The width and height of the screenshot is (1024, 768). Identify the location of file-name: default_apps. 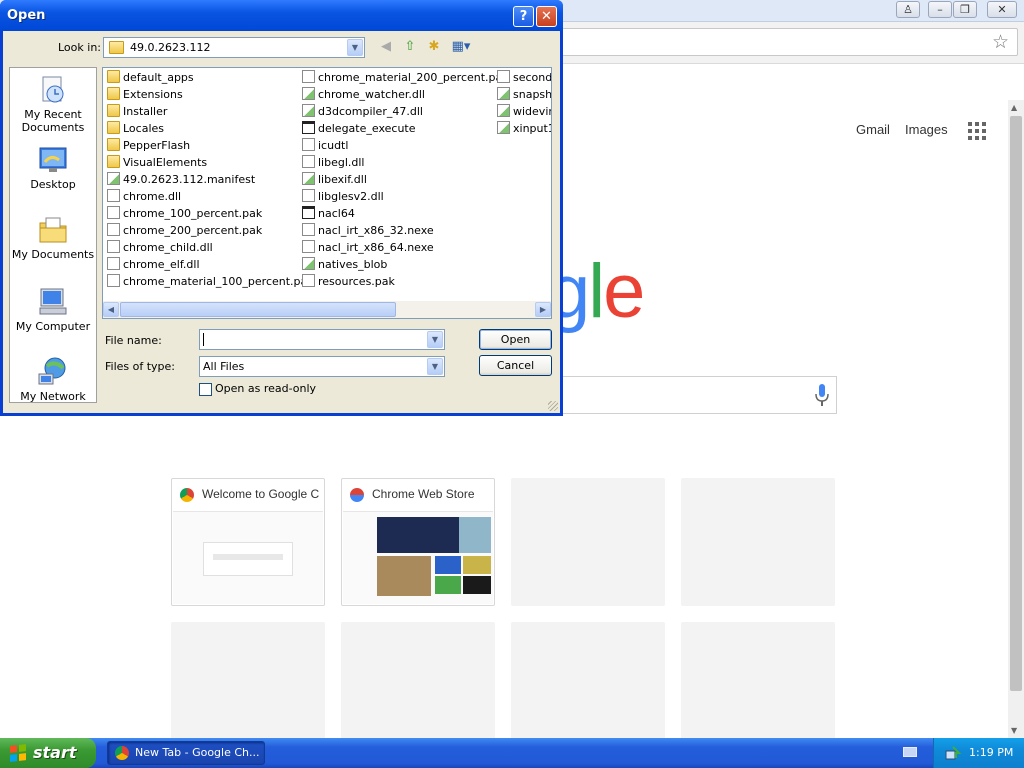
(158, 77).